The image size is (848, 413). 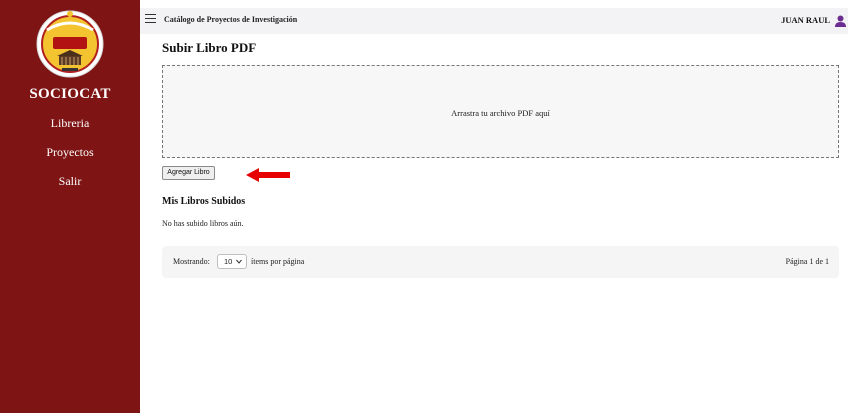 I want to click on page-title: Subir Libro PDF, so click(x=209, y=47).